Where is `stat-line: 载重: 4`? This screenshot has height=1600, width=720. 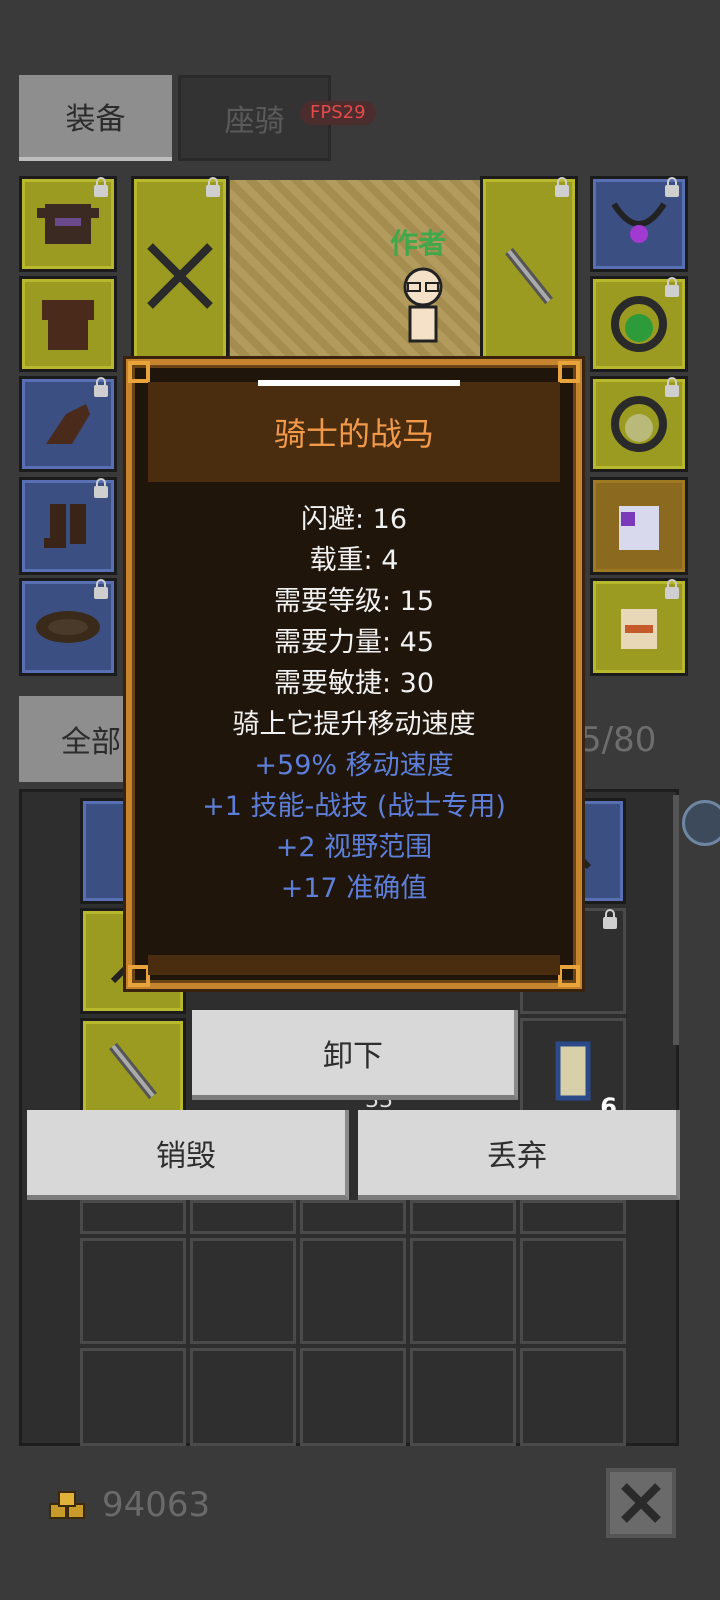 stat-line: 载重: 4 is located at coordinates (354, 560).